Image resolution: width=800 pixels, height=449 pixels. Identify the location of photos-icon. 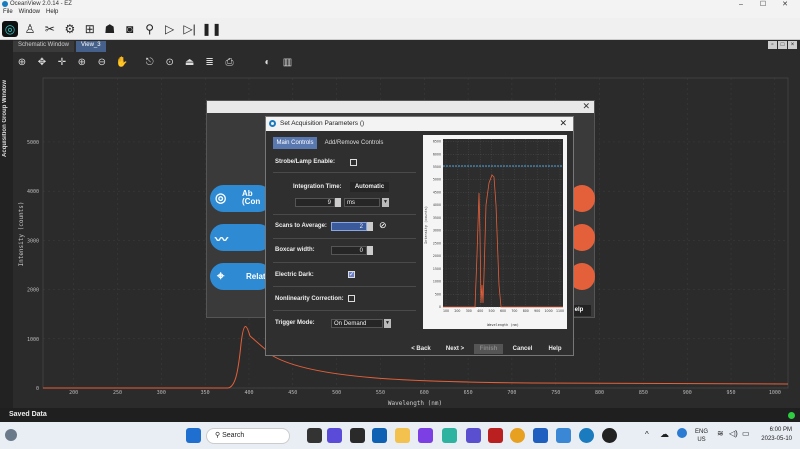
(563, 435).